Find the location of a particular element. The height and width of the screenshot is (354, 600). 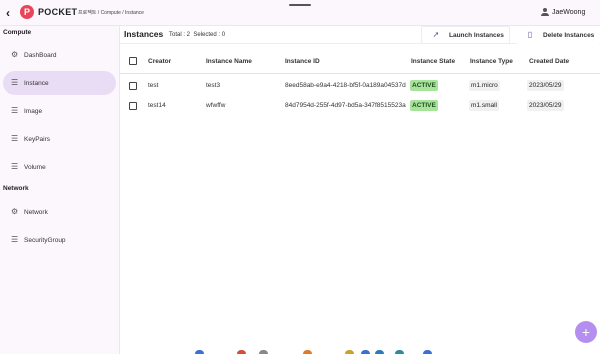

total-count: Total : 2 is located at coordinates (180, 35).